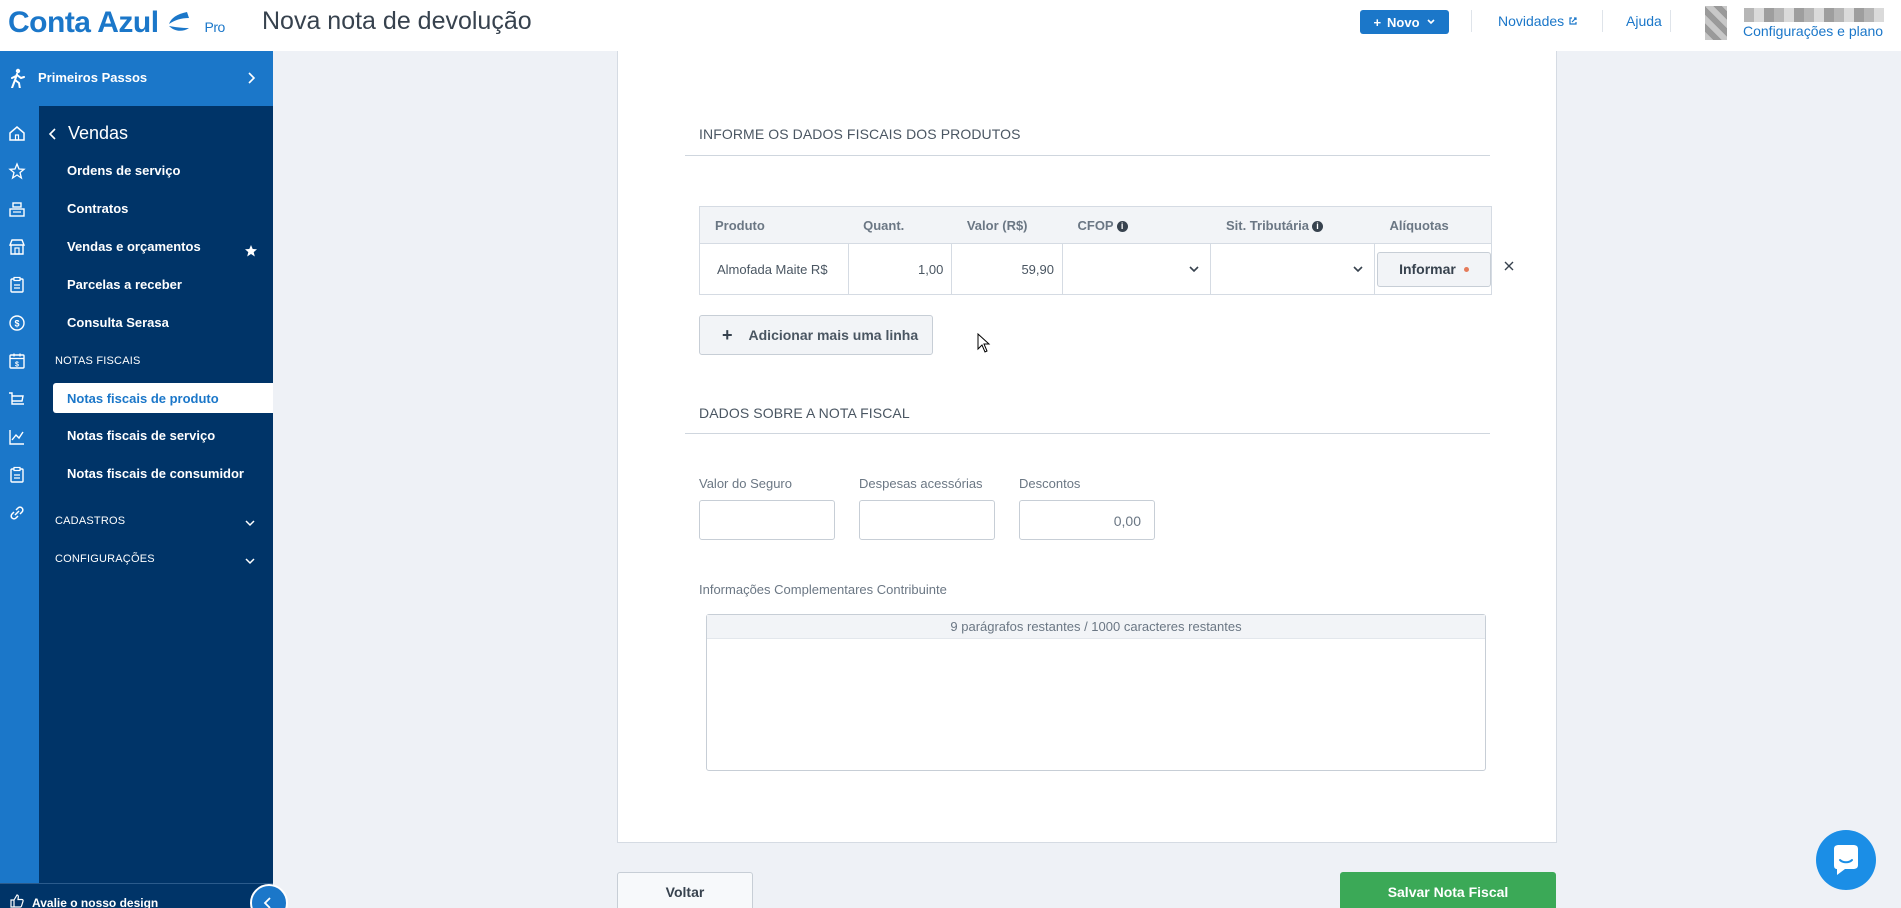 Image resolution: width=1901 pixels, height=908 pixels. What do you see at coordinates (900, 269) in the screenshot?
I see `quantity-input: 1,00` at bounding box center [900, 269].